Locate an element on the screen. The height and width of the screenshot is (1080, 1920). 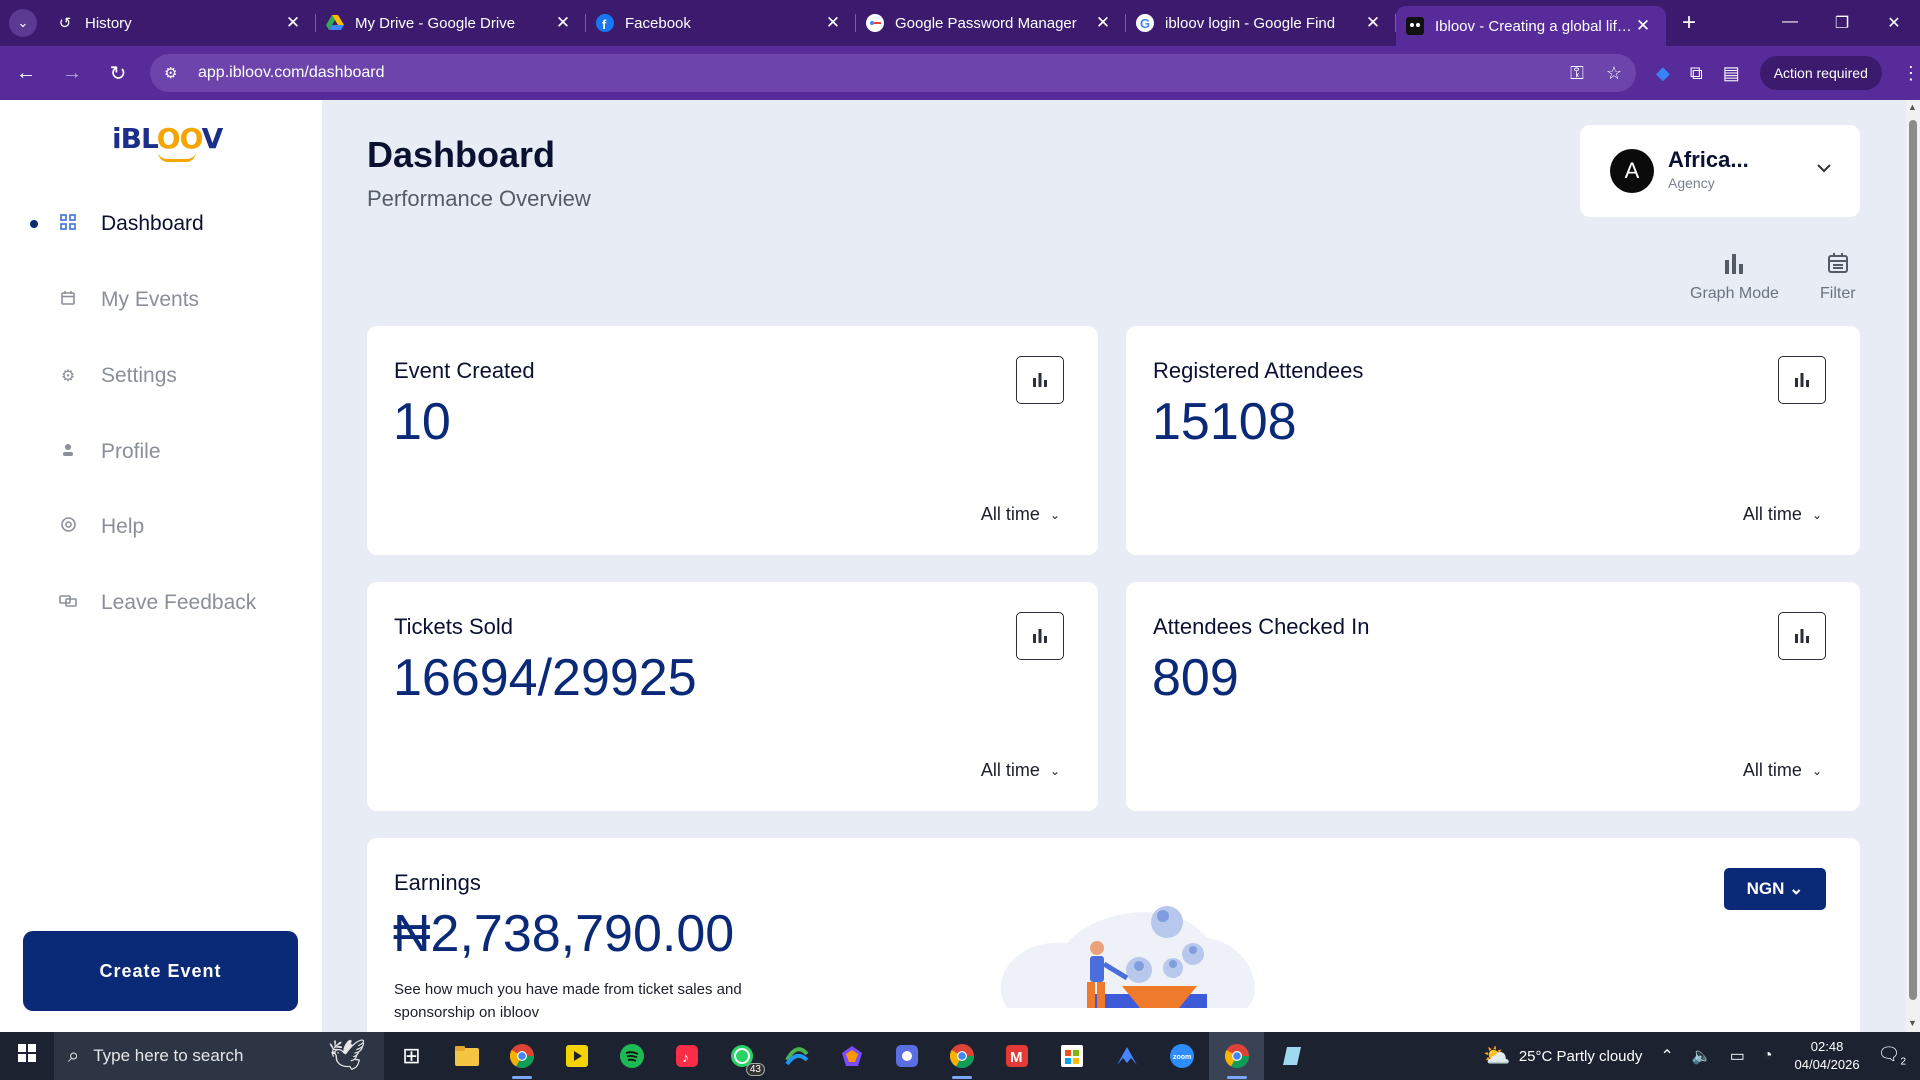
chrome-icon is located at coordinates (521, 1056).